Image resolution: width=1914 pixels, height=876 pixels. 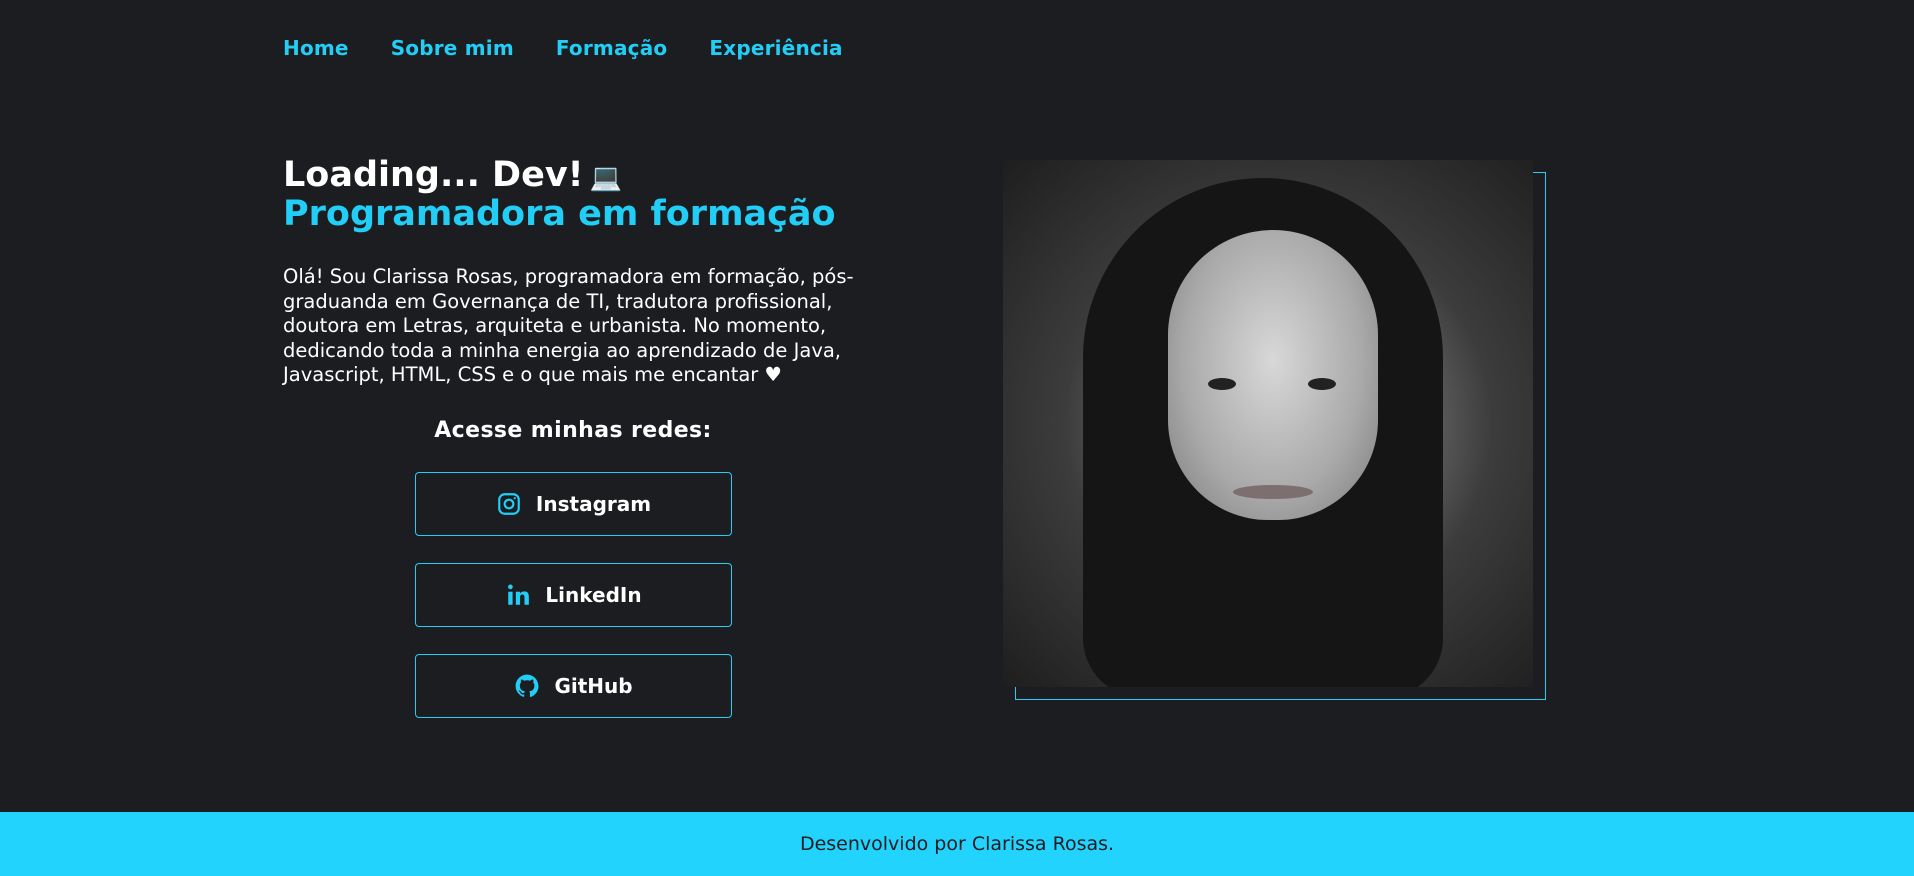 I want to click on hero-title-text: Loading... Dev!, so click(x=433, y=175).